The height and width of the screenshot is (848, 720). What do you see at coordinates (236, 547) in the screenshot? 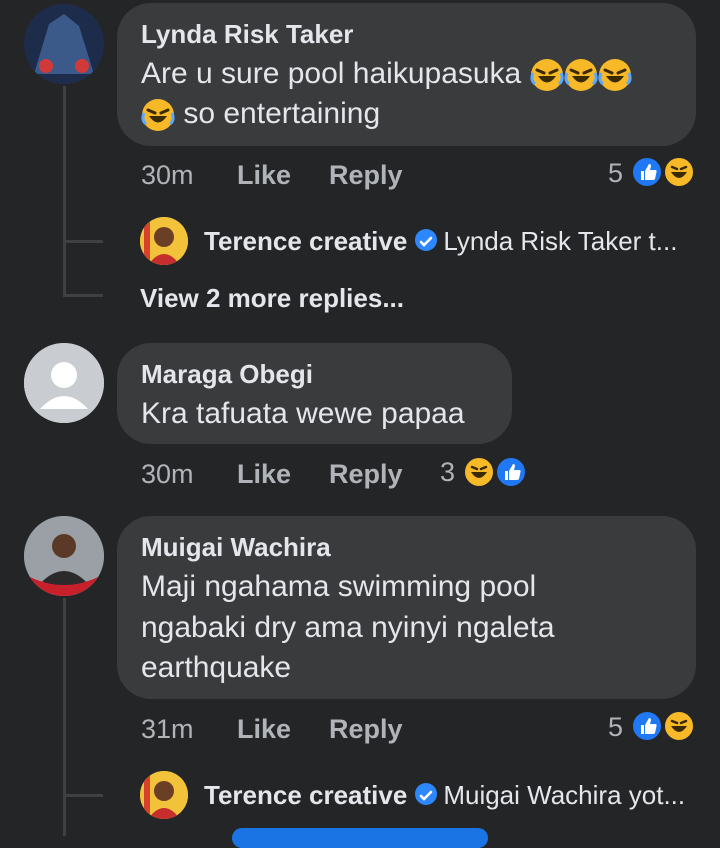
I see `comment-author: Muigai Wachira` at bounding box center [236, 547].